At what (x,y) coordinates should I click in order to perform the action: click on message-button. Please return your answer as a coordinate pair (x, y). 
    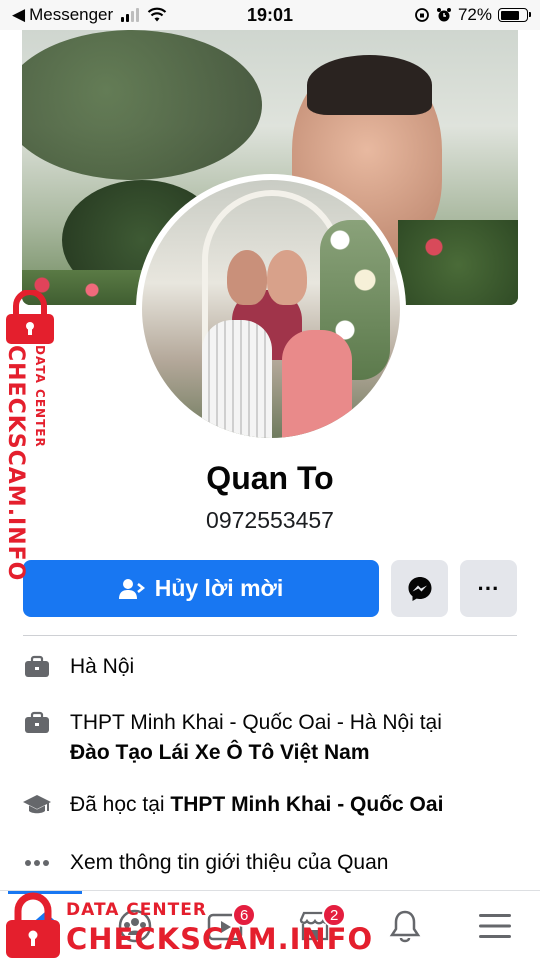
    Looking at the image, I should click on (419, 588).